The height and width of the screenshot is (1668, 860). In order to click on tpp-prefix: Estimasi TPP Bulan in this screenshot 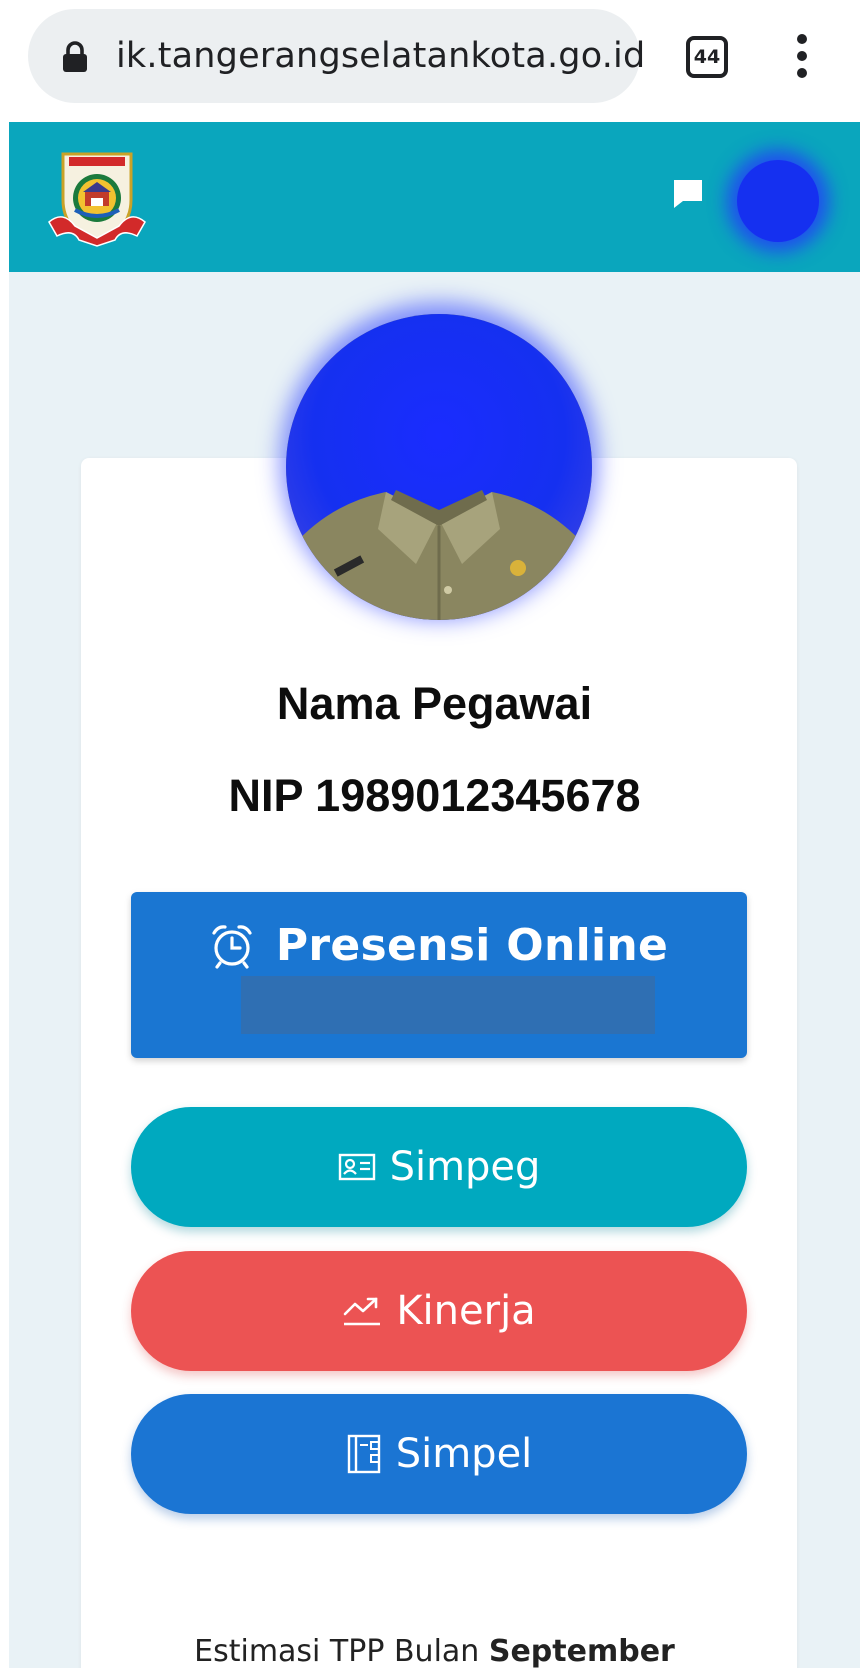, I will do `click(341, 1651)`.